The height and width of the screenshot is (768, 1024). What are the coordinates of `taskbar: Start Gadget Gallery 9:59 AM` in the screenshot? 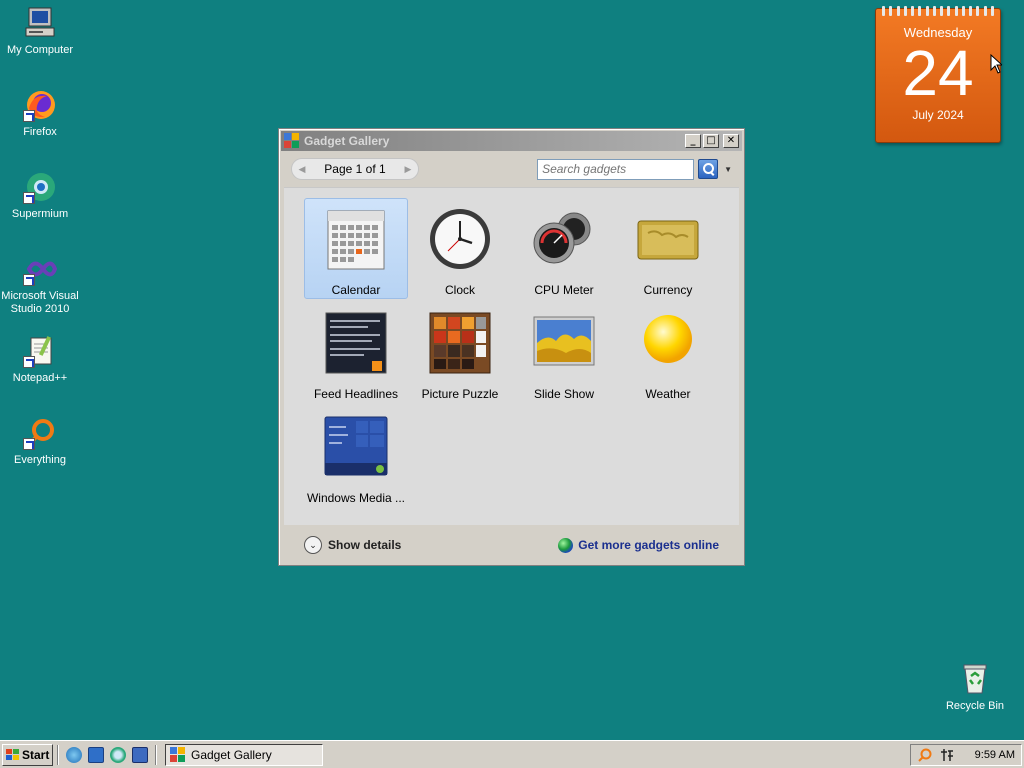 It's located at (512, 754).